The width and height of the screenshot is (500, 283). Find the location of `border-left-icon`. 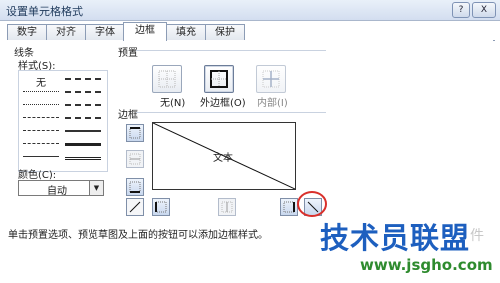

border-left-icon is located at coordinates (161, 207).